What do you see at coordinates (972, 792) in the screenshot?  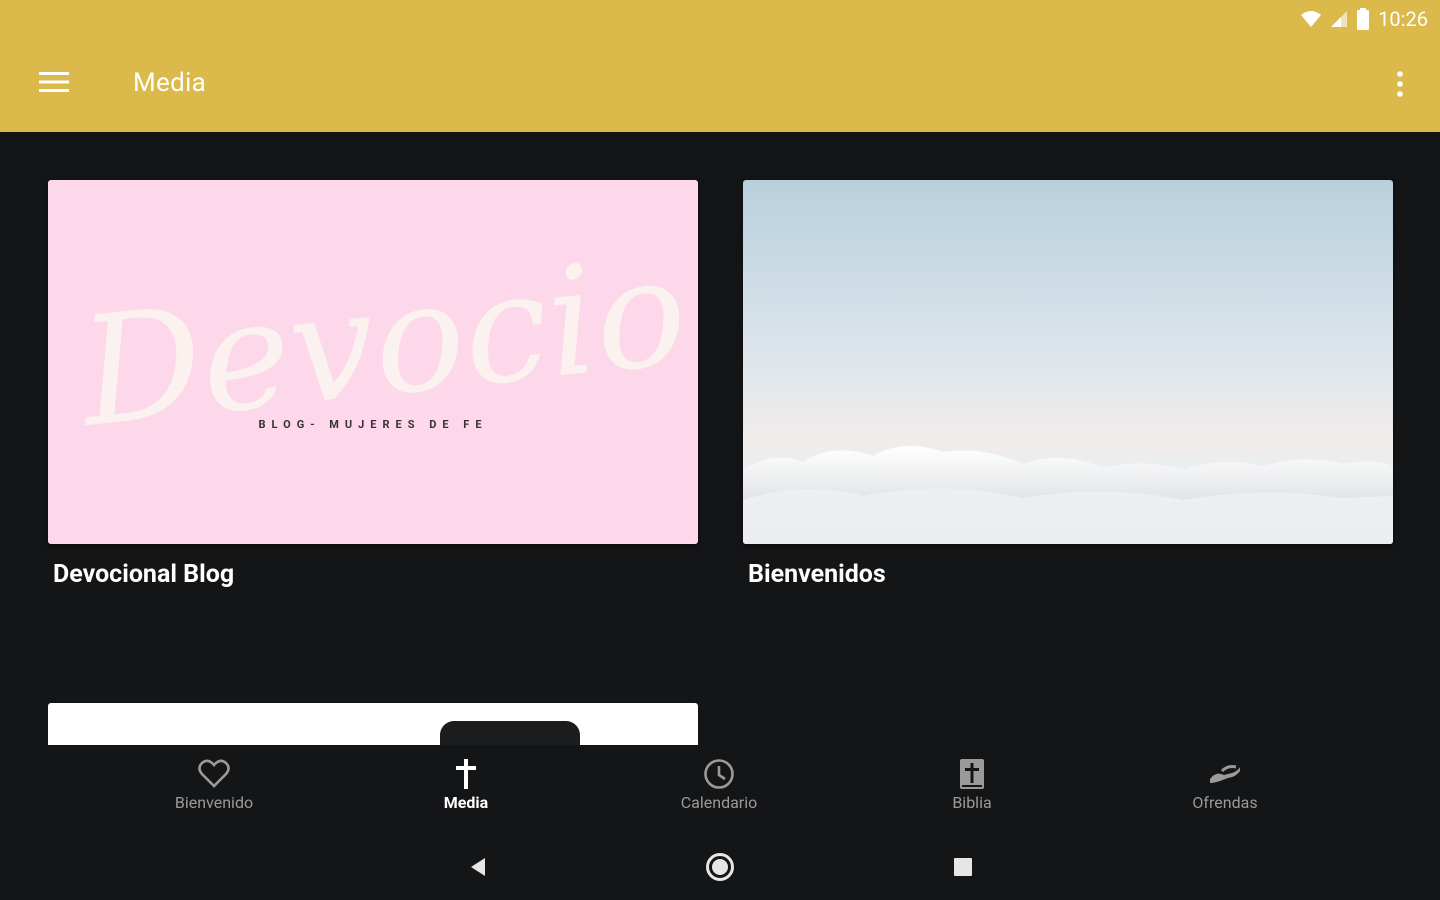 I see `nav-item-biblia: Biblia` at bounding box center [972, 792].